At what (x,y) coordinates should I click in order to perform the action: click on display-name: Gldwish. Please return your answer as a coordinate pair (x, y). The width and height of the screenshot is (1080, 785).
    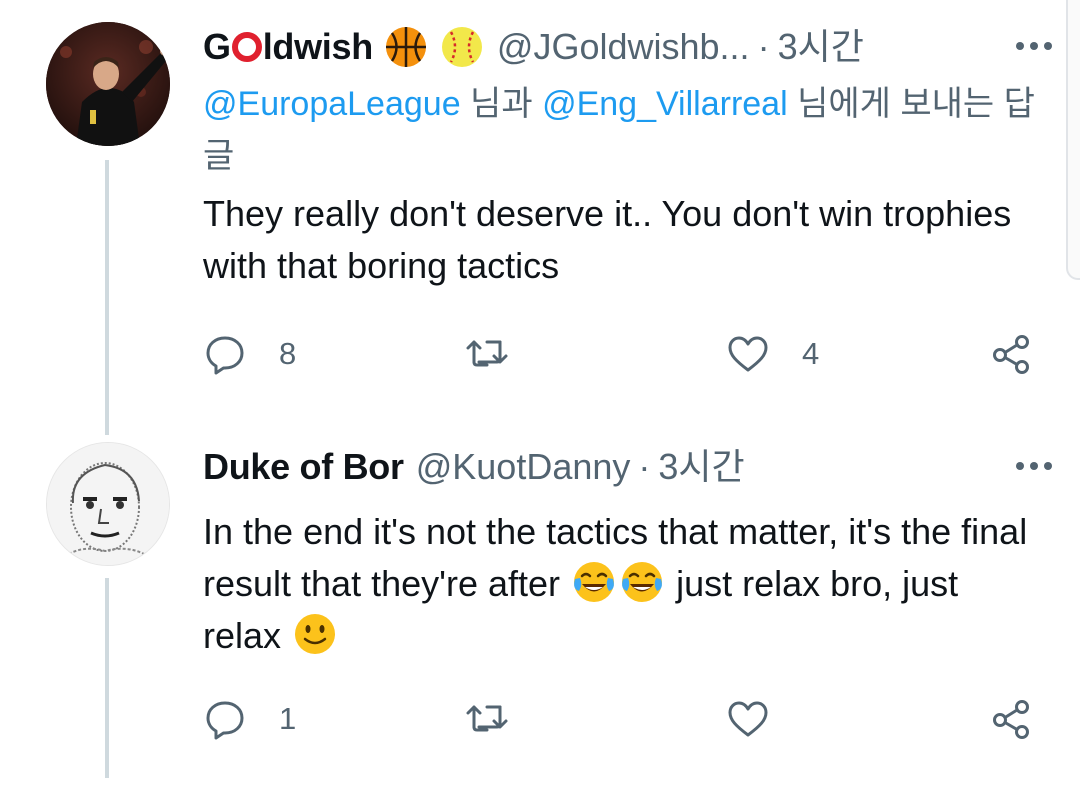
    Looking at the image, I should click on (288, 47).